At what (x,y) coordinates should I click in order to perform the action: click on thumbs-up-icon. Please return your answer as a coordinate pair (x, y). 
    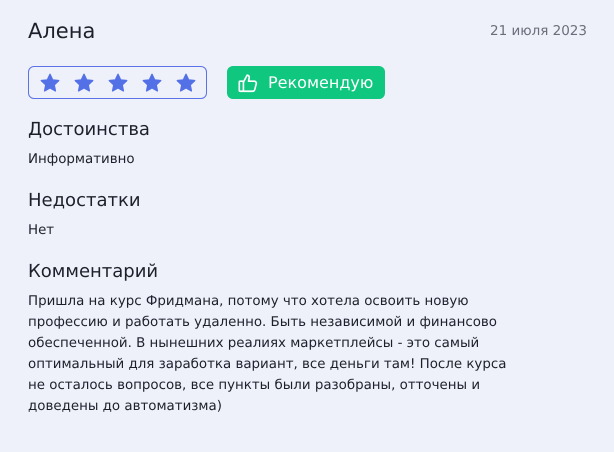
    Looking at the image, I should click on (248, 83).